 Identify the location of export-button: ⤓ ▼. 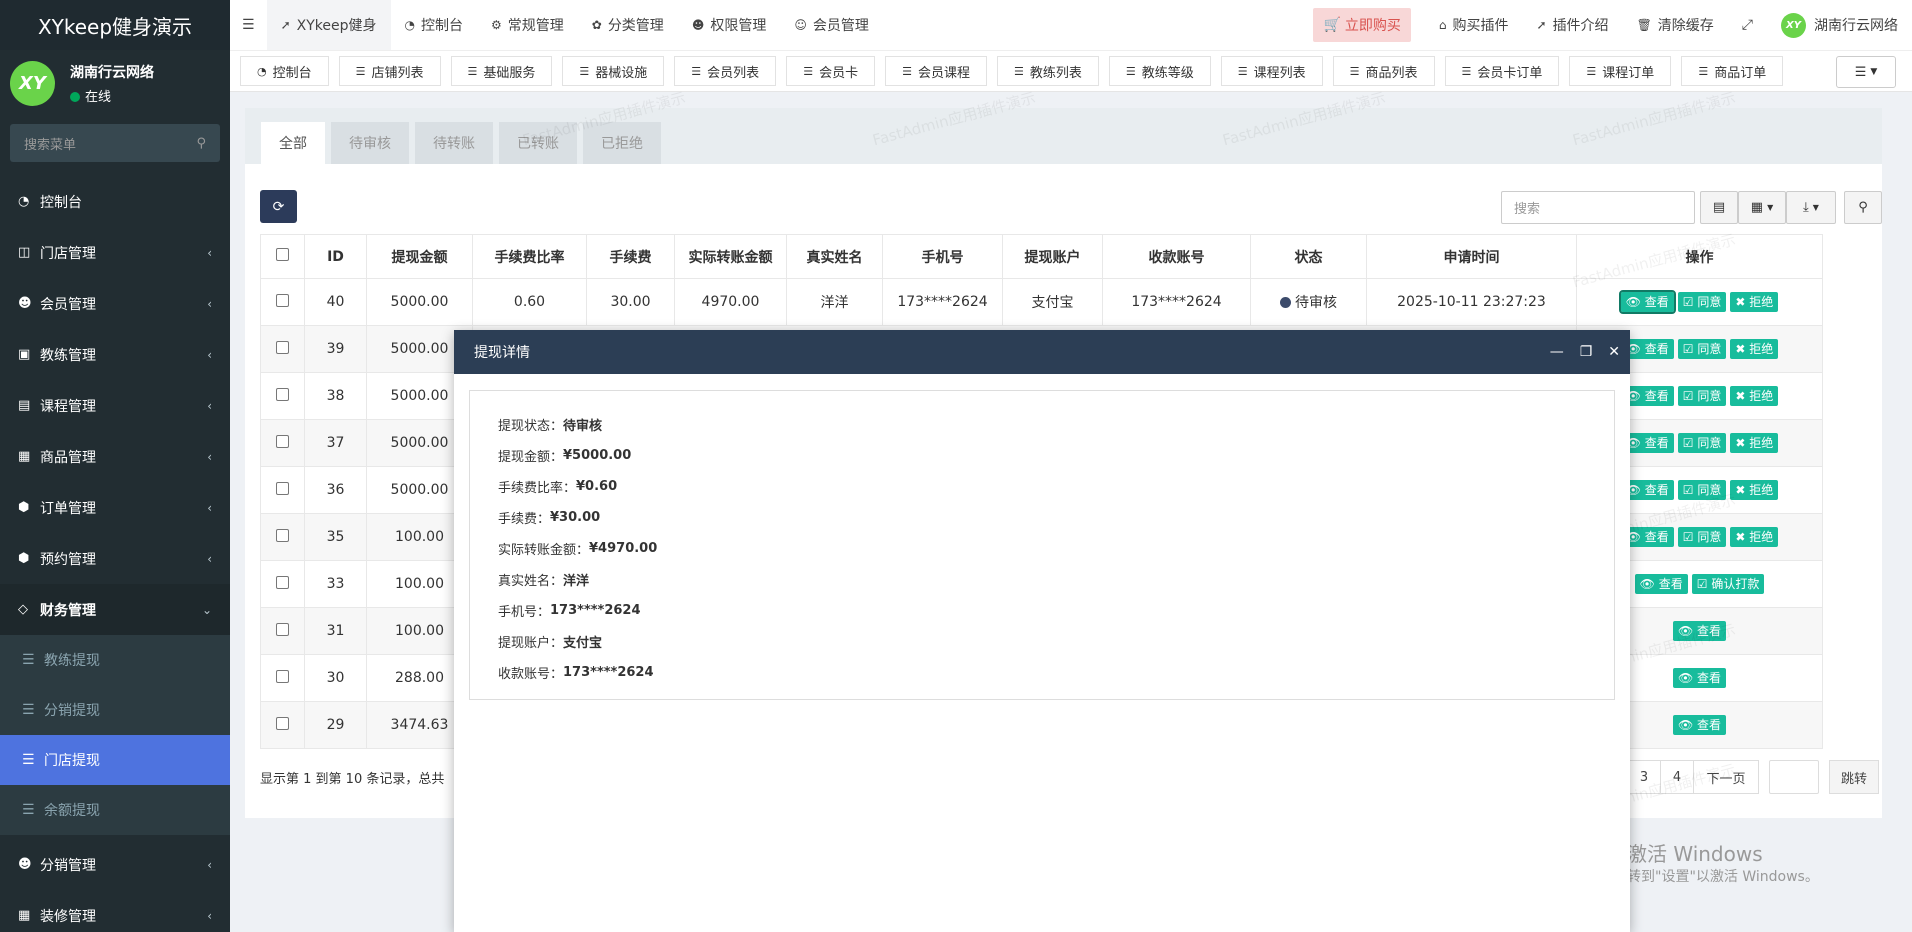
(1811, 207).